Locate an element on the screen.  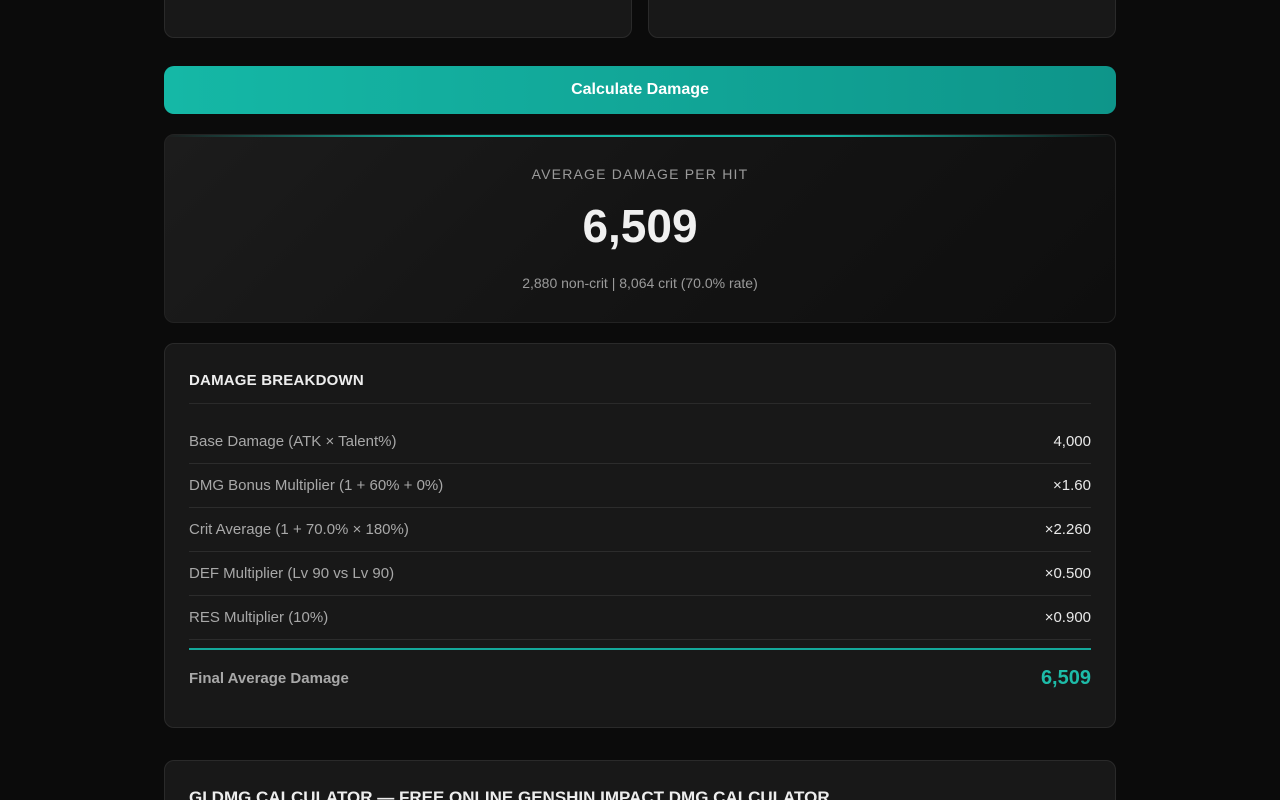
breakdown-divider is located at coordinates (640, 403).